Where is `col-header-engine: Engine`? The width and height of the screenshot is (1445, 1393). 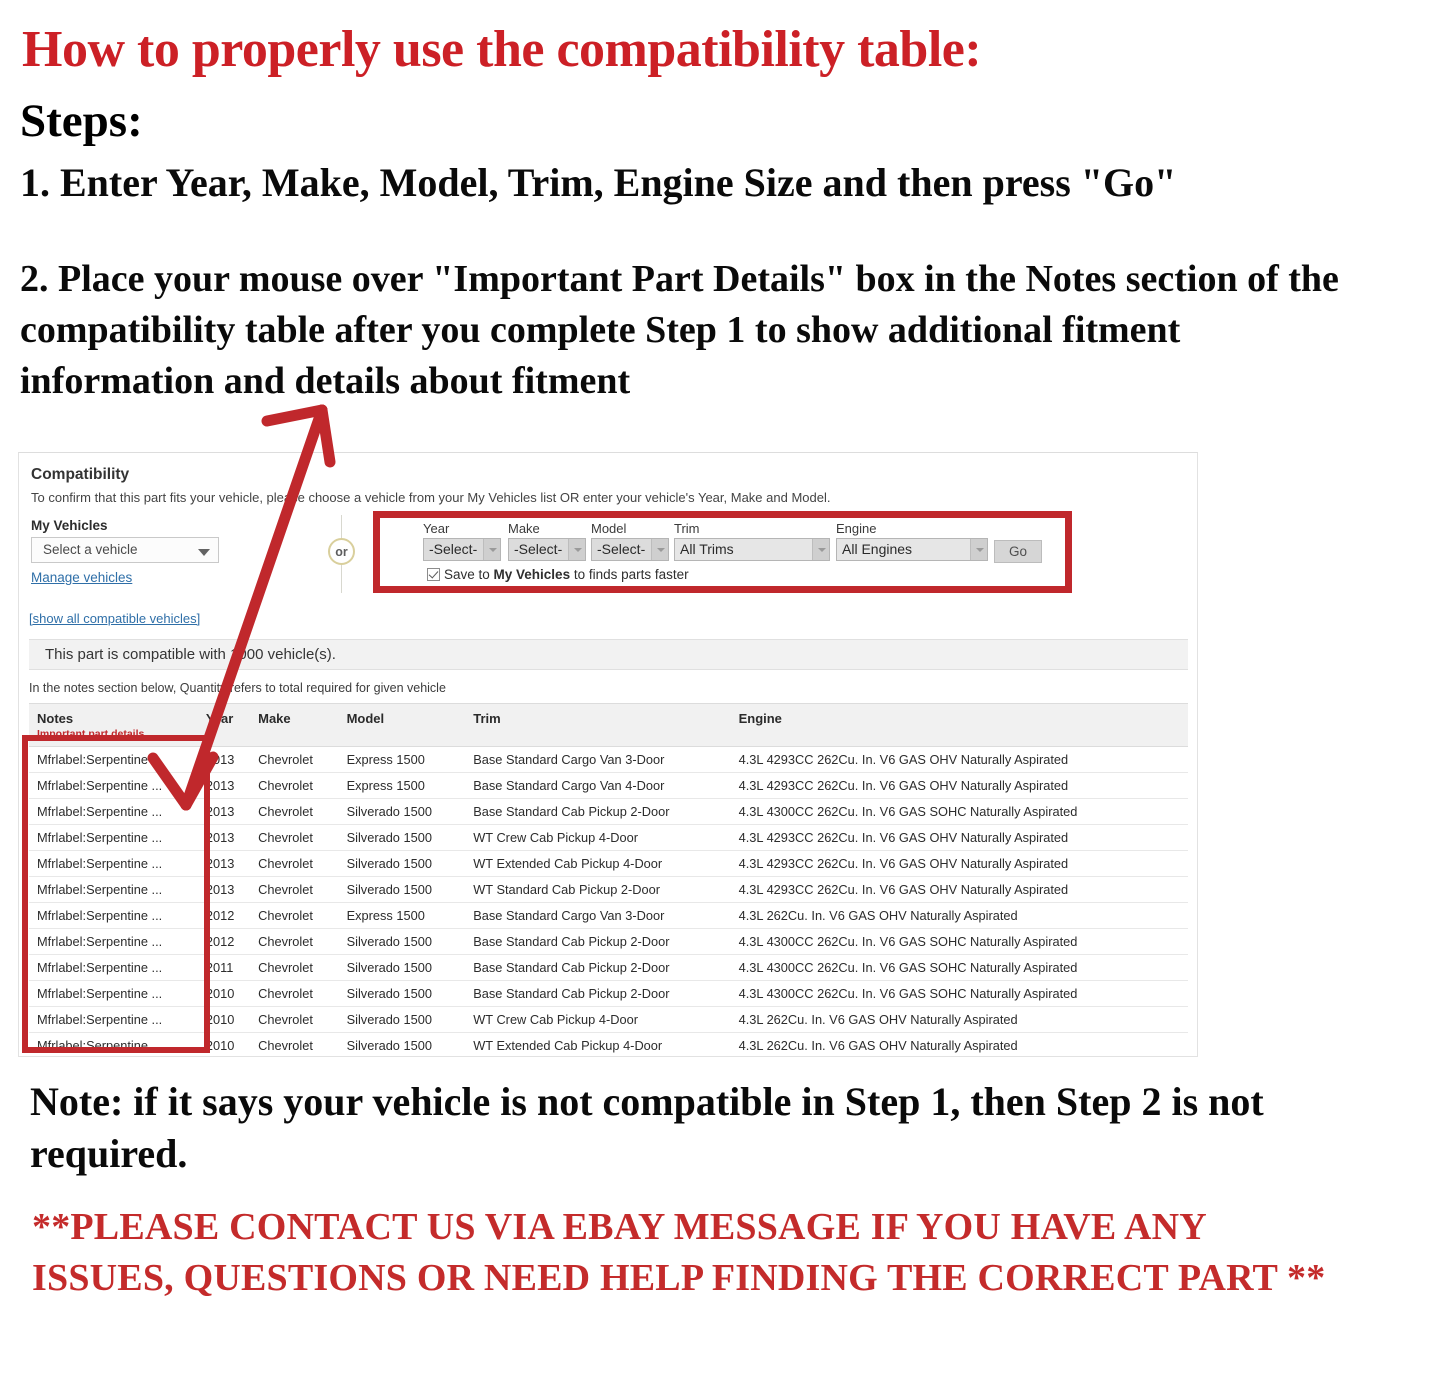 col-header-engine: Engine is located at coordinates (959, 725).